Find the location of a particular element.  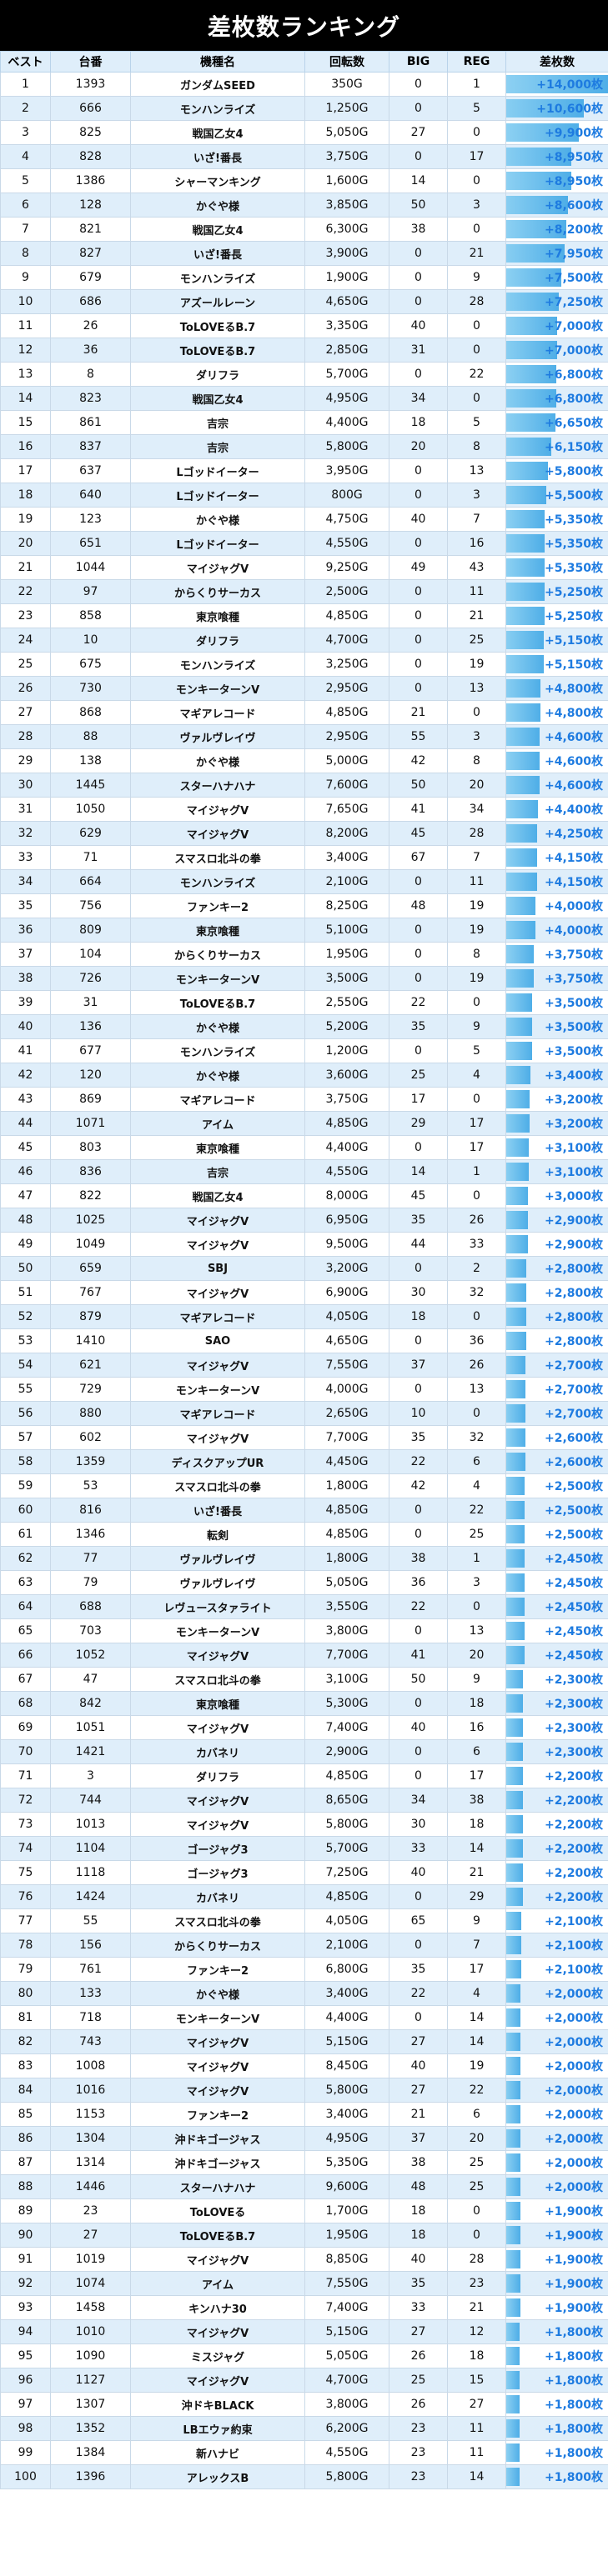

difference-value: +8,200枚 is located at coordinates (574, 230).